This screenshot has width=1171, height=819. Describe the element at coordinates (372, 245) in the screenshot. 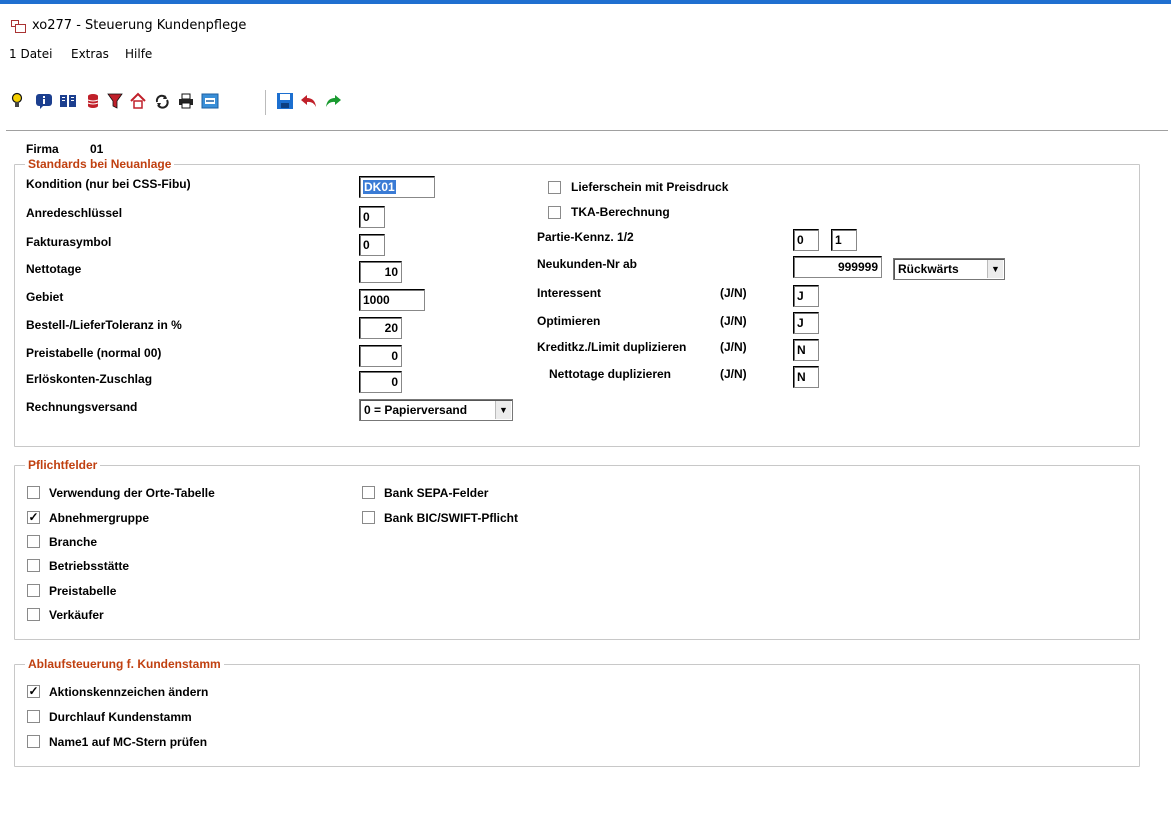

I see `faktura-input: 0` at that location.